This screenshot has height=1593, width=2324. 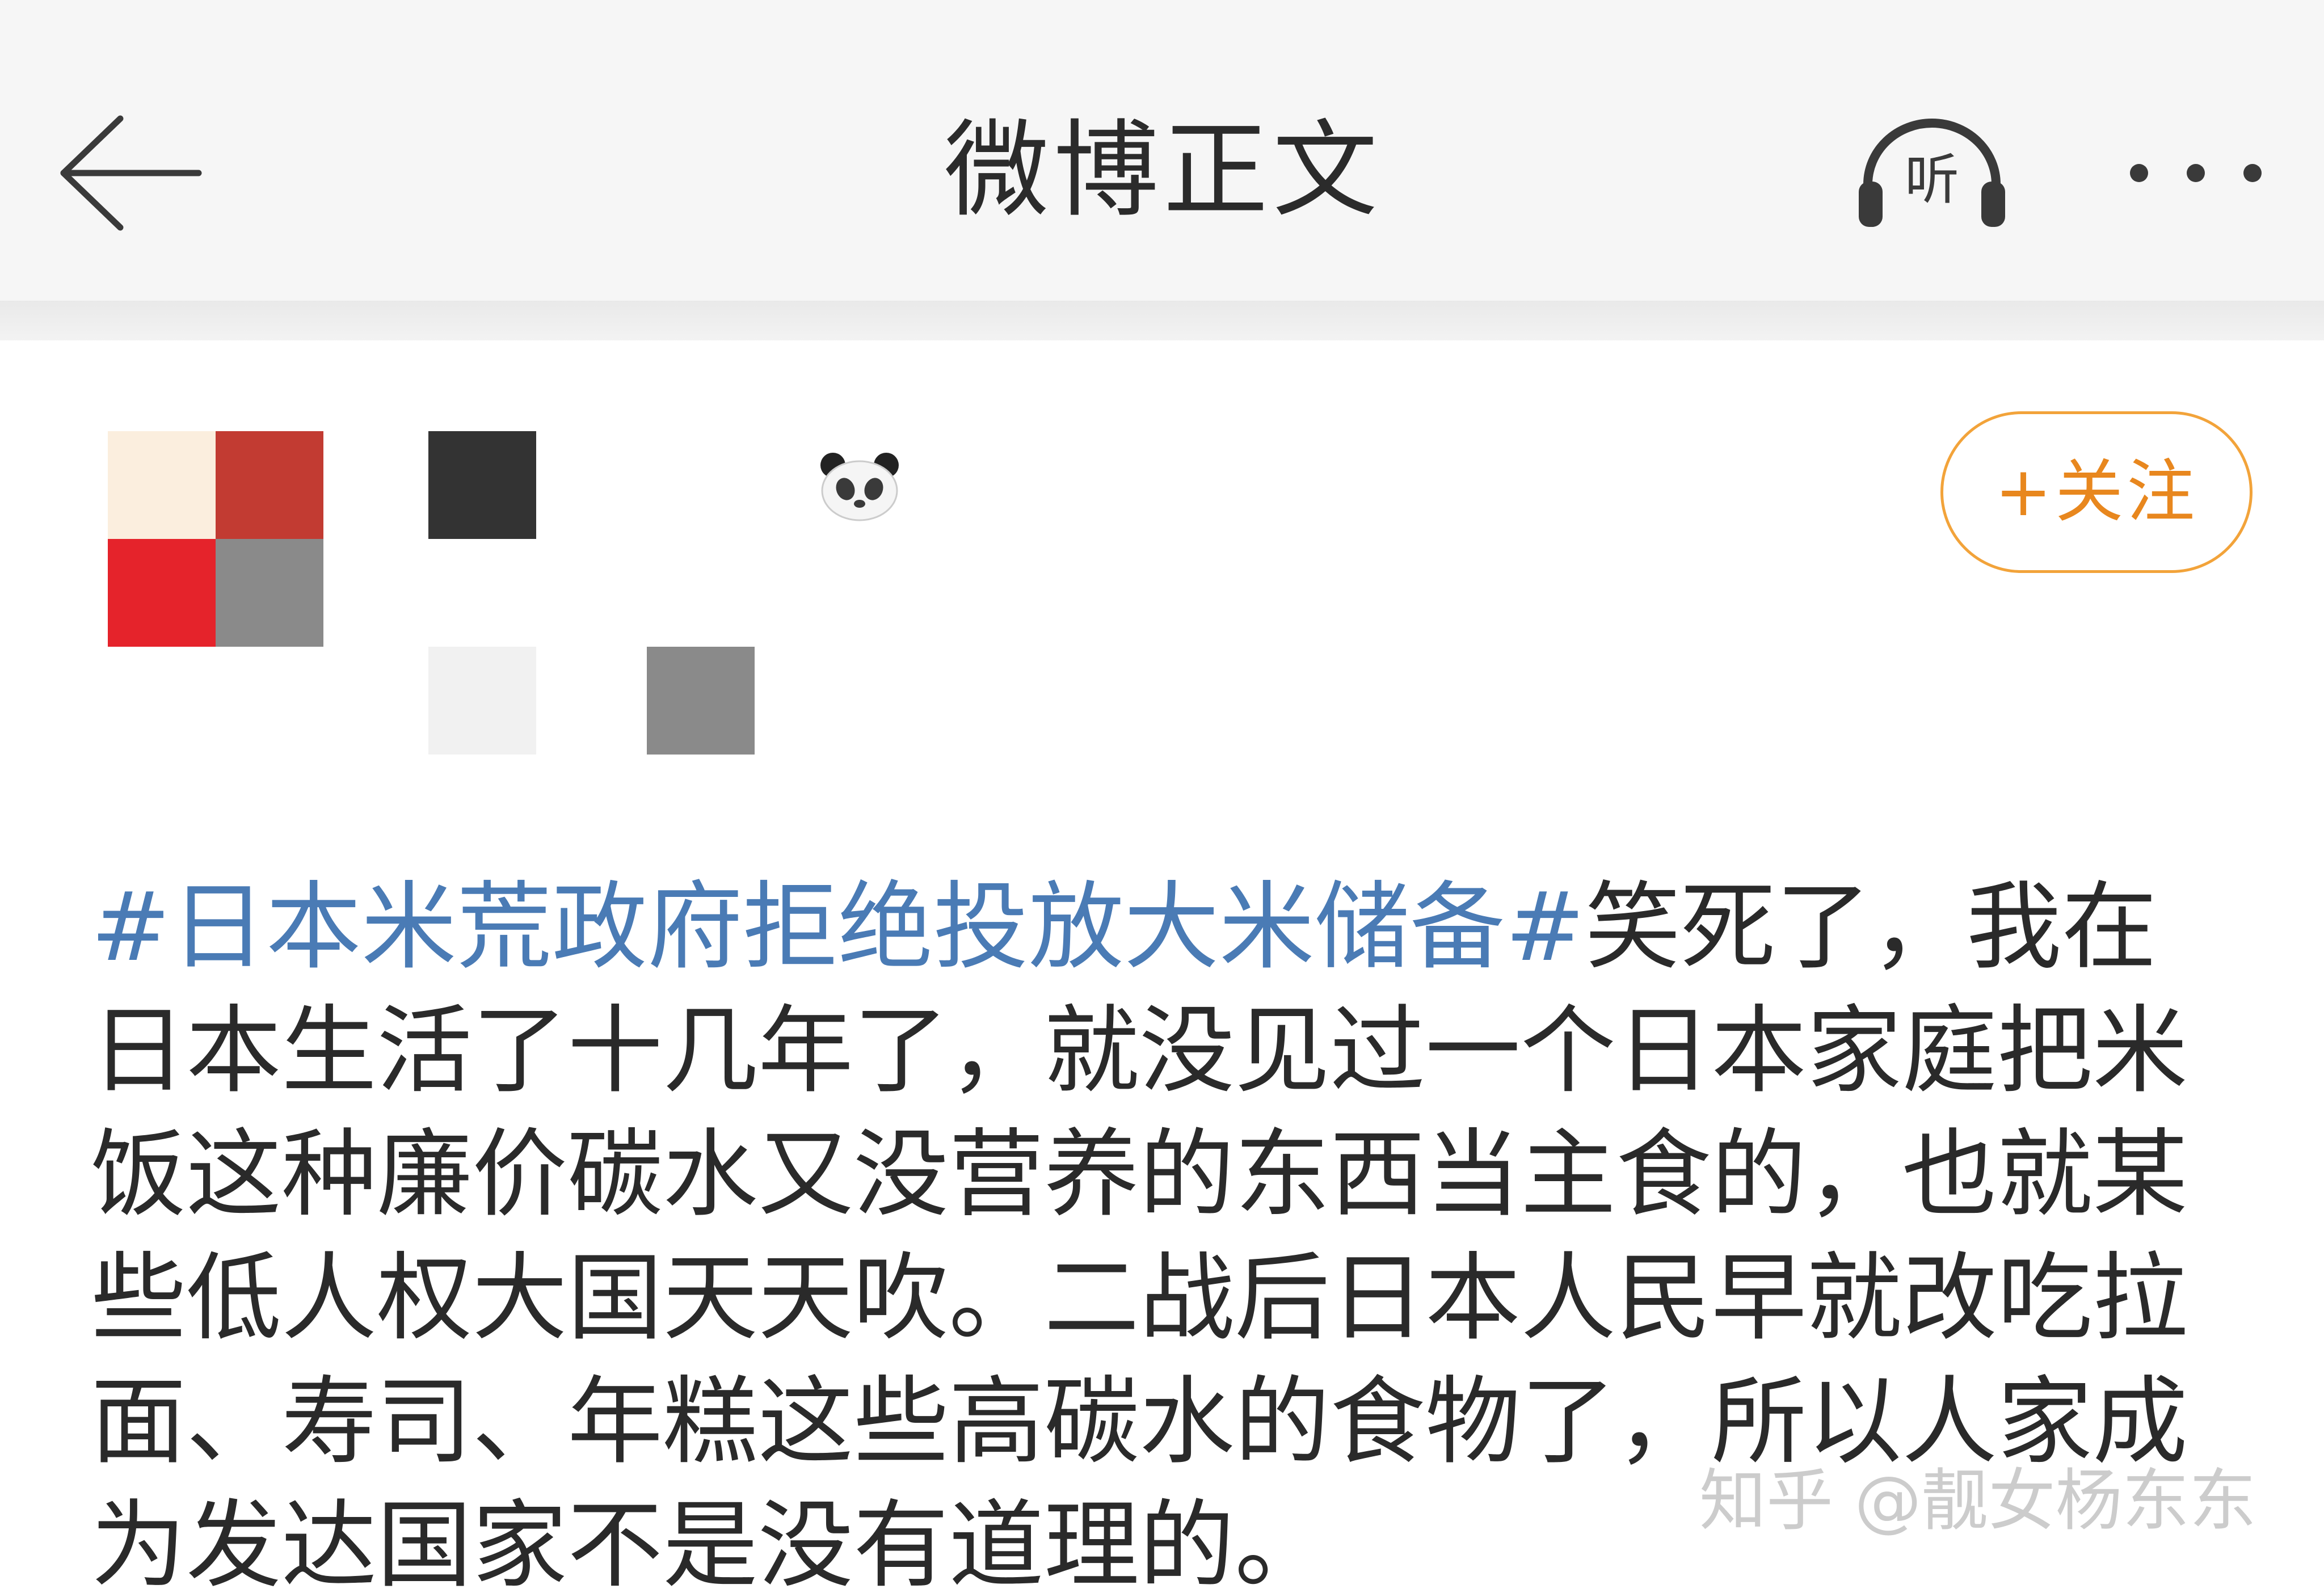 What do you see at coordinates (838, 927) in the screenshot?
I see `topic-hashtag-link: #日本米荒政府拒绝投放大米储备#` at bounding box center [838, 927].